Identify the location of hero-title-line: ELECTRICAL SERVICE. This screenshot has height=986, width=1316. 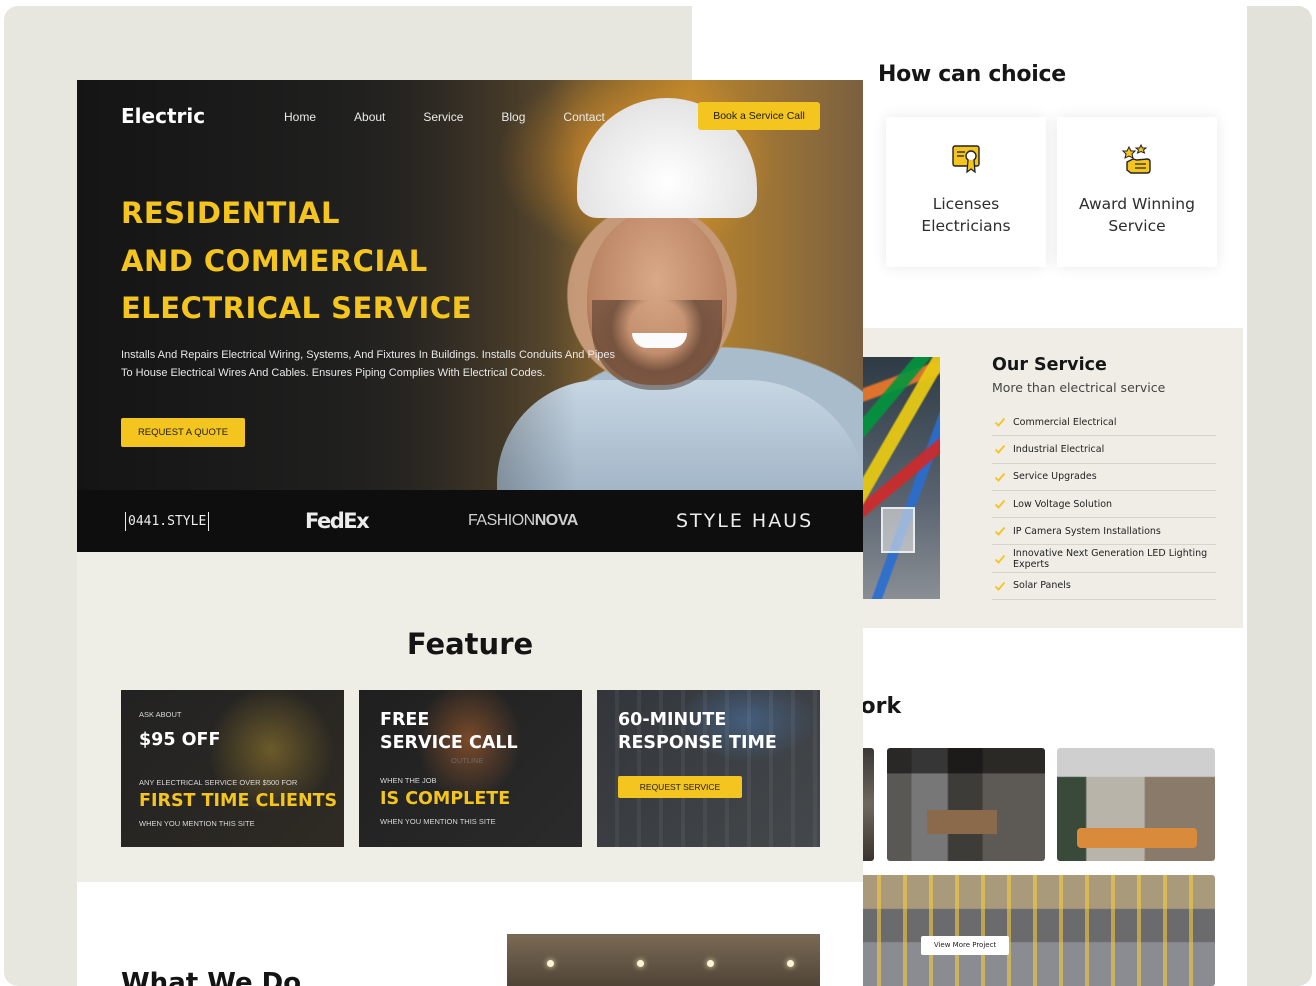
(296, 308).